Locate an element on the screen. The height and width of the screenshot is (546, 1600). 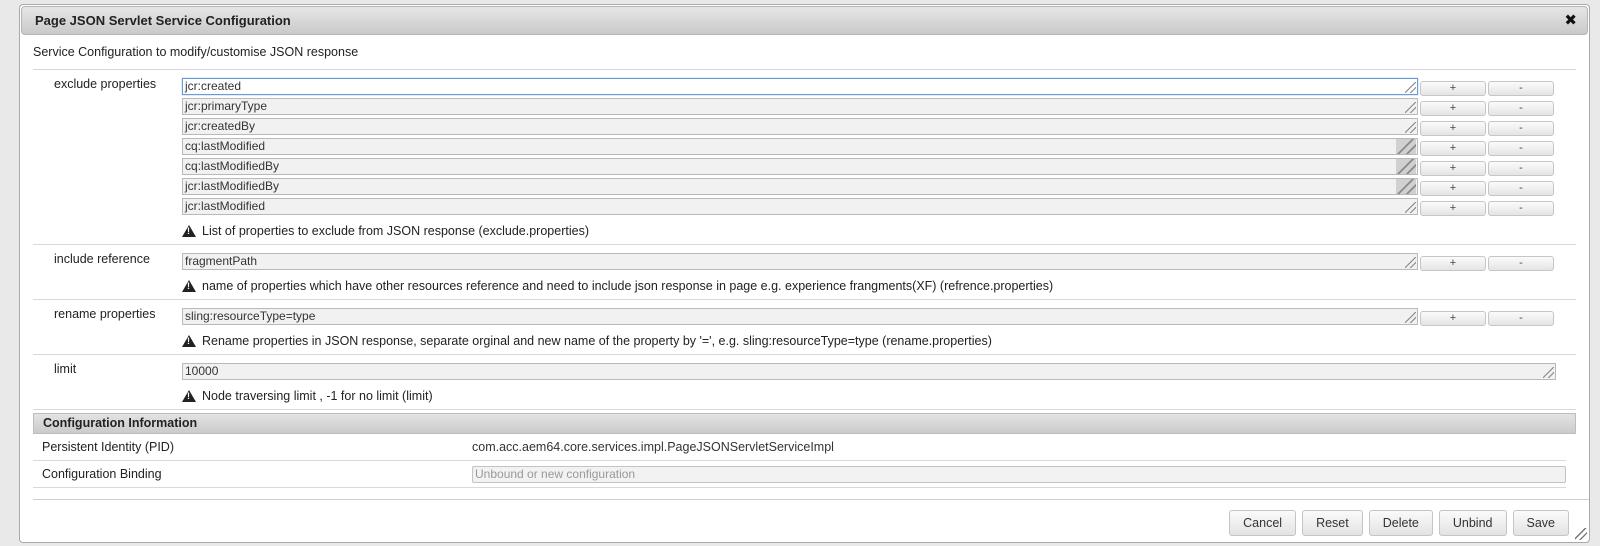
binding-field: Unbound or new configuration is located at coordinates (1019, 474).